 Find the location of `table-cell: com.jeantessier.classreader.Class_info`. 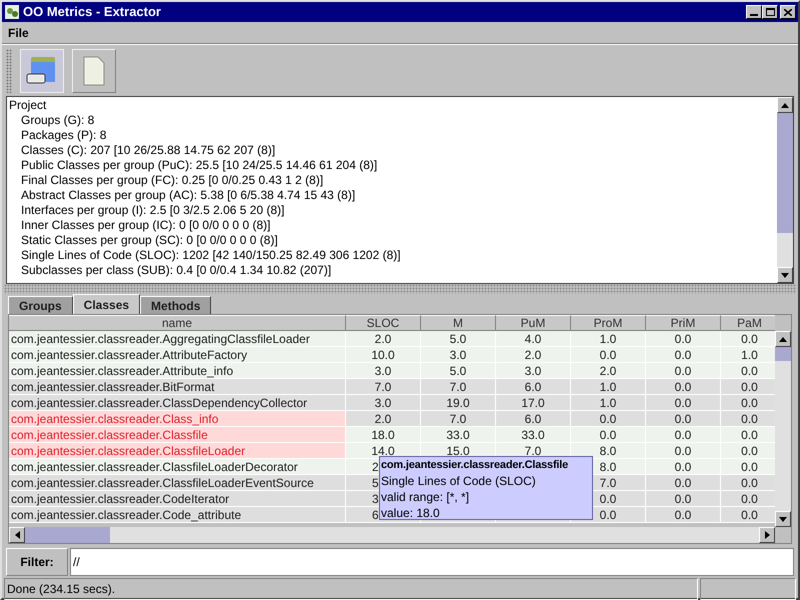

table-cell: com.jeantessier.classreader.Class_info is located at coordinates (177, 419).